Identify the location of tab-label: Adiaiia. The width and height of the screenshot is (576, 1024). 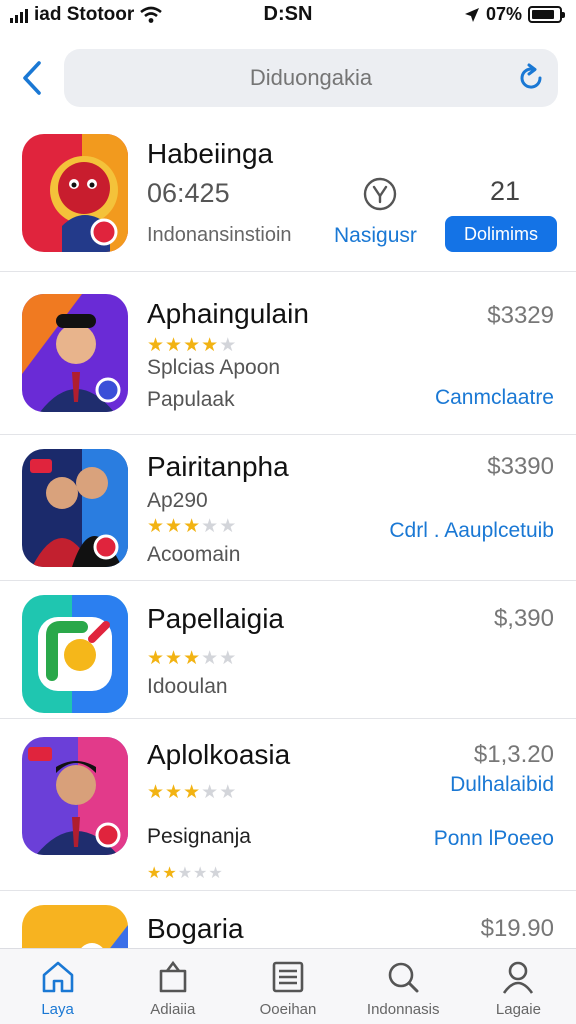
(173, 1009).